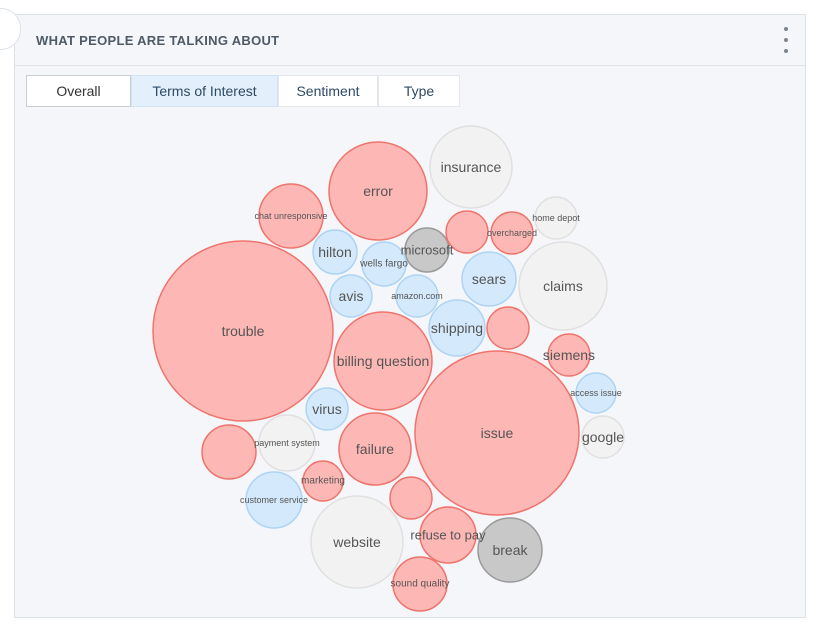 This screenshot has height=633, width=823. Describe the element at coordinates (420, 584) in the screenshot. I see `bubble-label-sound-quality: sound quality` at that location.